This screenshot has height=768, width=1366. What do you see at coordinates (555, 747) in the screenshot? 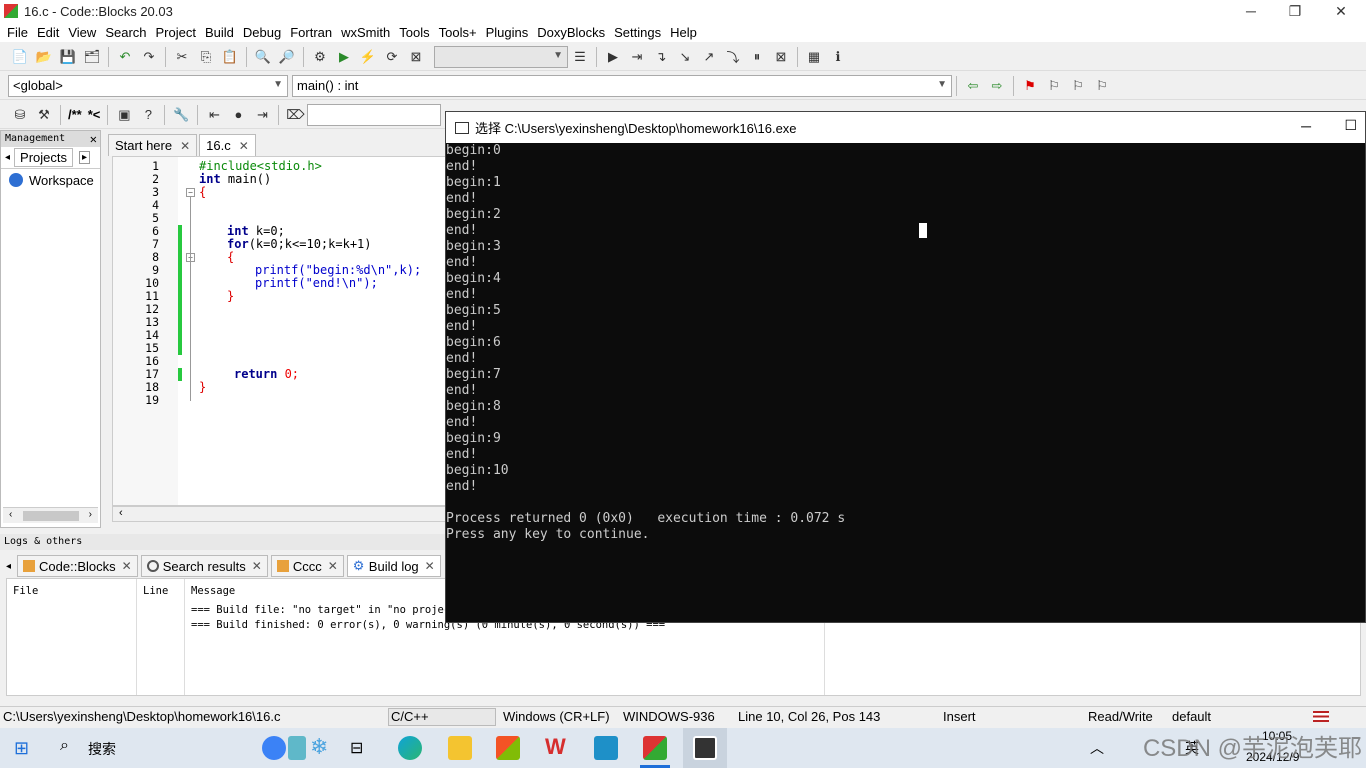
I see `wps-icon: W` at bounding box center [555, 747].